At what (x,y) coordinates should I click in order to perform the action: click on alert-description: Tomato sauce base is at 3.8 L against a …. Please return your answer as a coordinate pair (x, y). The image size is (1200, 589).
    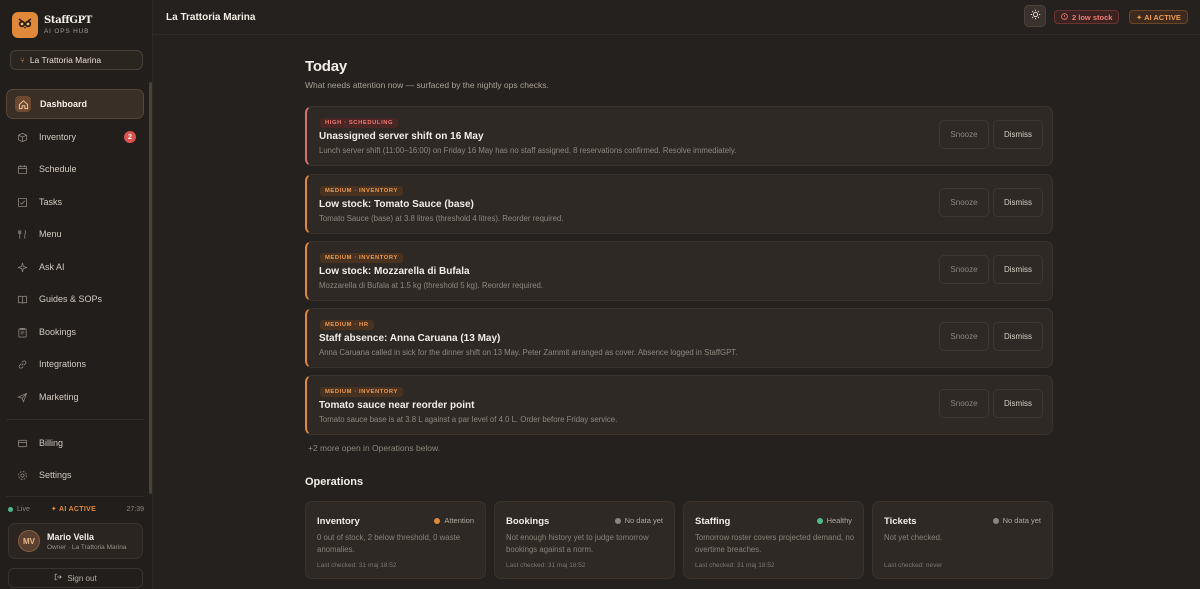
    Looking at the image, I should click on (468, 419).